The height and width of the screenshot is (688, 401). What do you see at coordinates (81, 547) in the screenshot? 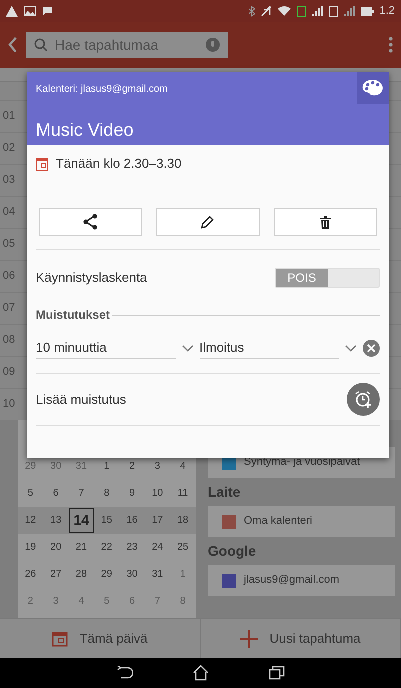
I see `calendar-day: 21` at bounding box center [81, 547].